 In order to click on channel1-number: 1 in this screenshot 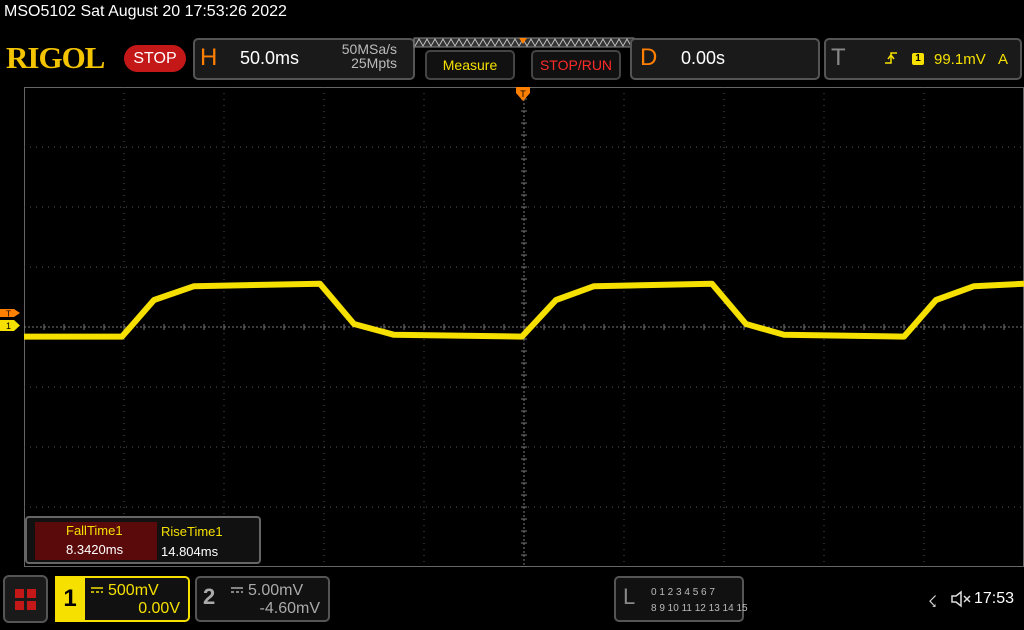, I will do `click(70, 599)`.